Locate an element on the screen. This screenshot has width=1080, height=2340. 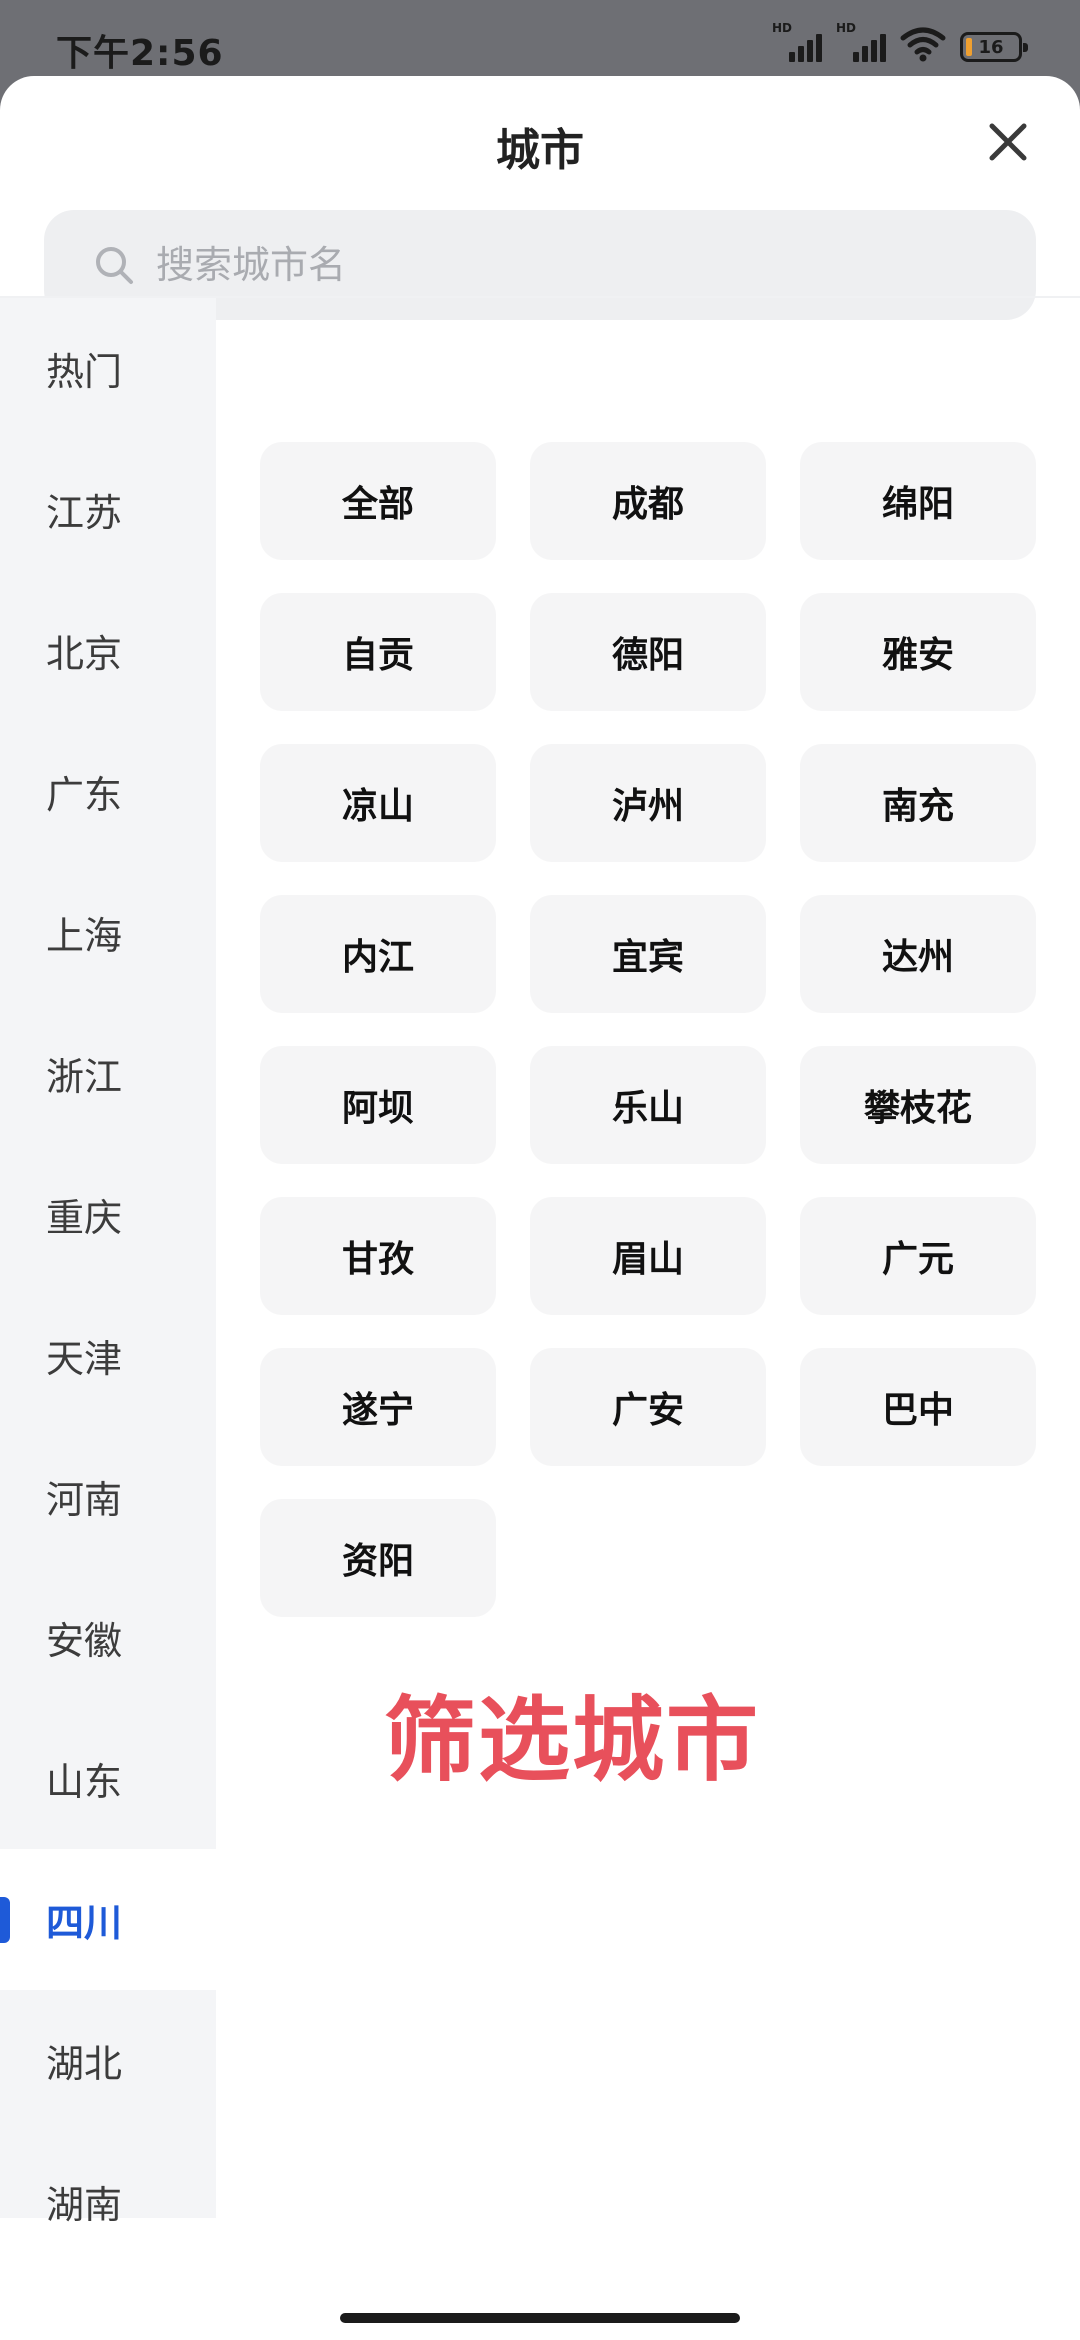
sidebar-item-hubei: 湖北 is located at coordinates (108, 2060).